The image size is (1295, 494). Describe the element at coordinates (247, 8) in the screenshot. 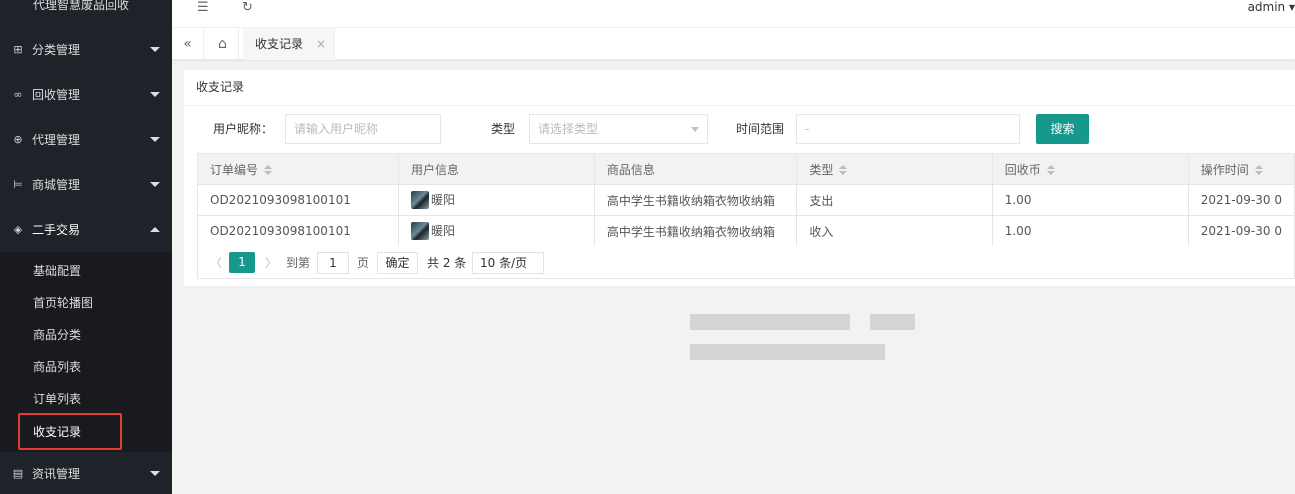

I see `refresh-icon: ↻` at that location.